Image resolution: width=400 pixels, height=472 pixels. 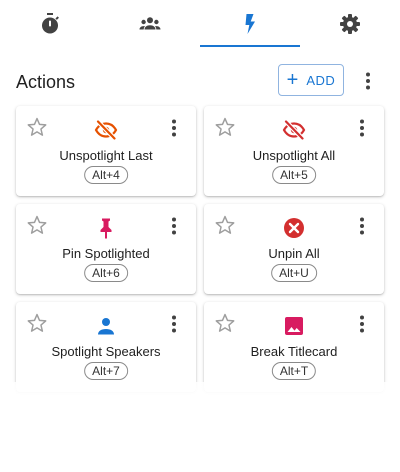 I want to click on tab-bar, so click(x=200, y=24).